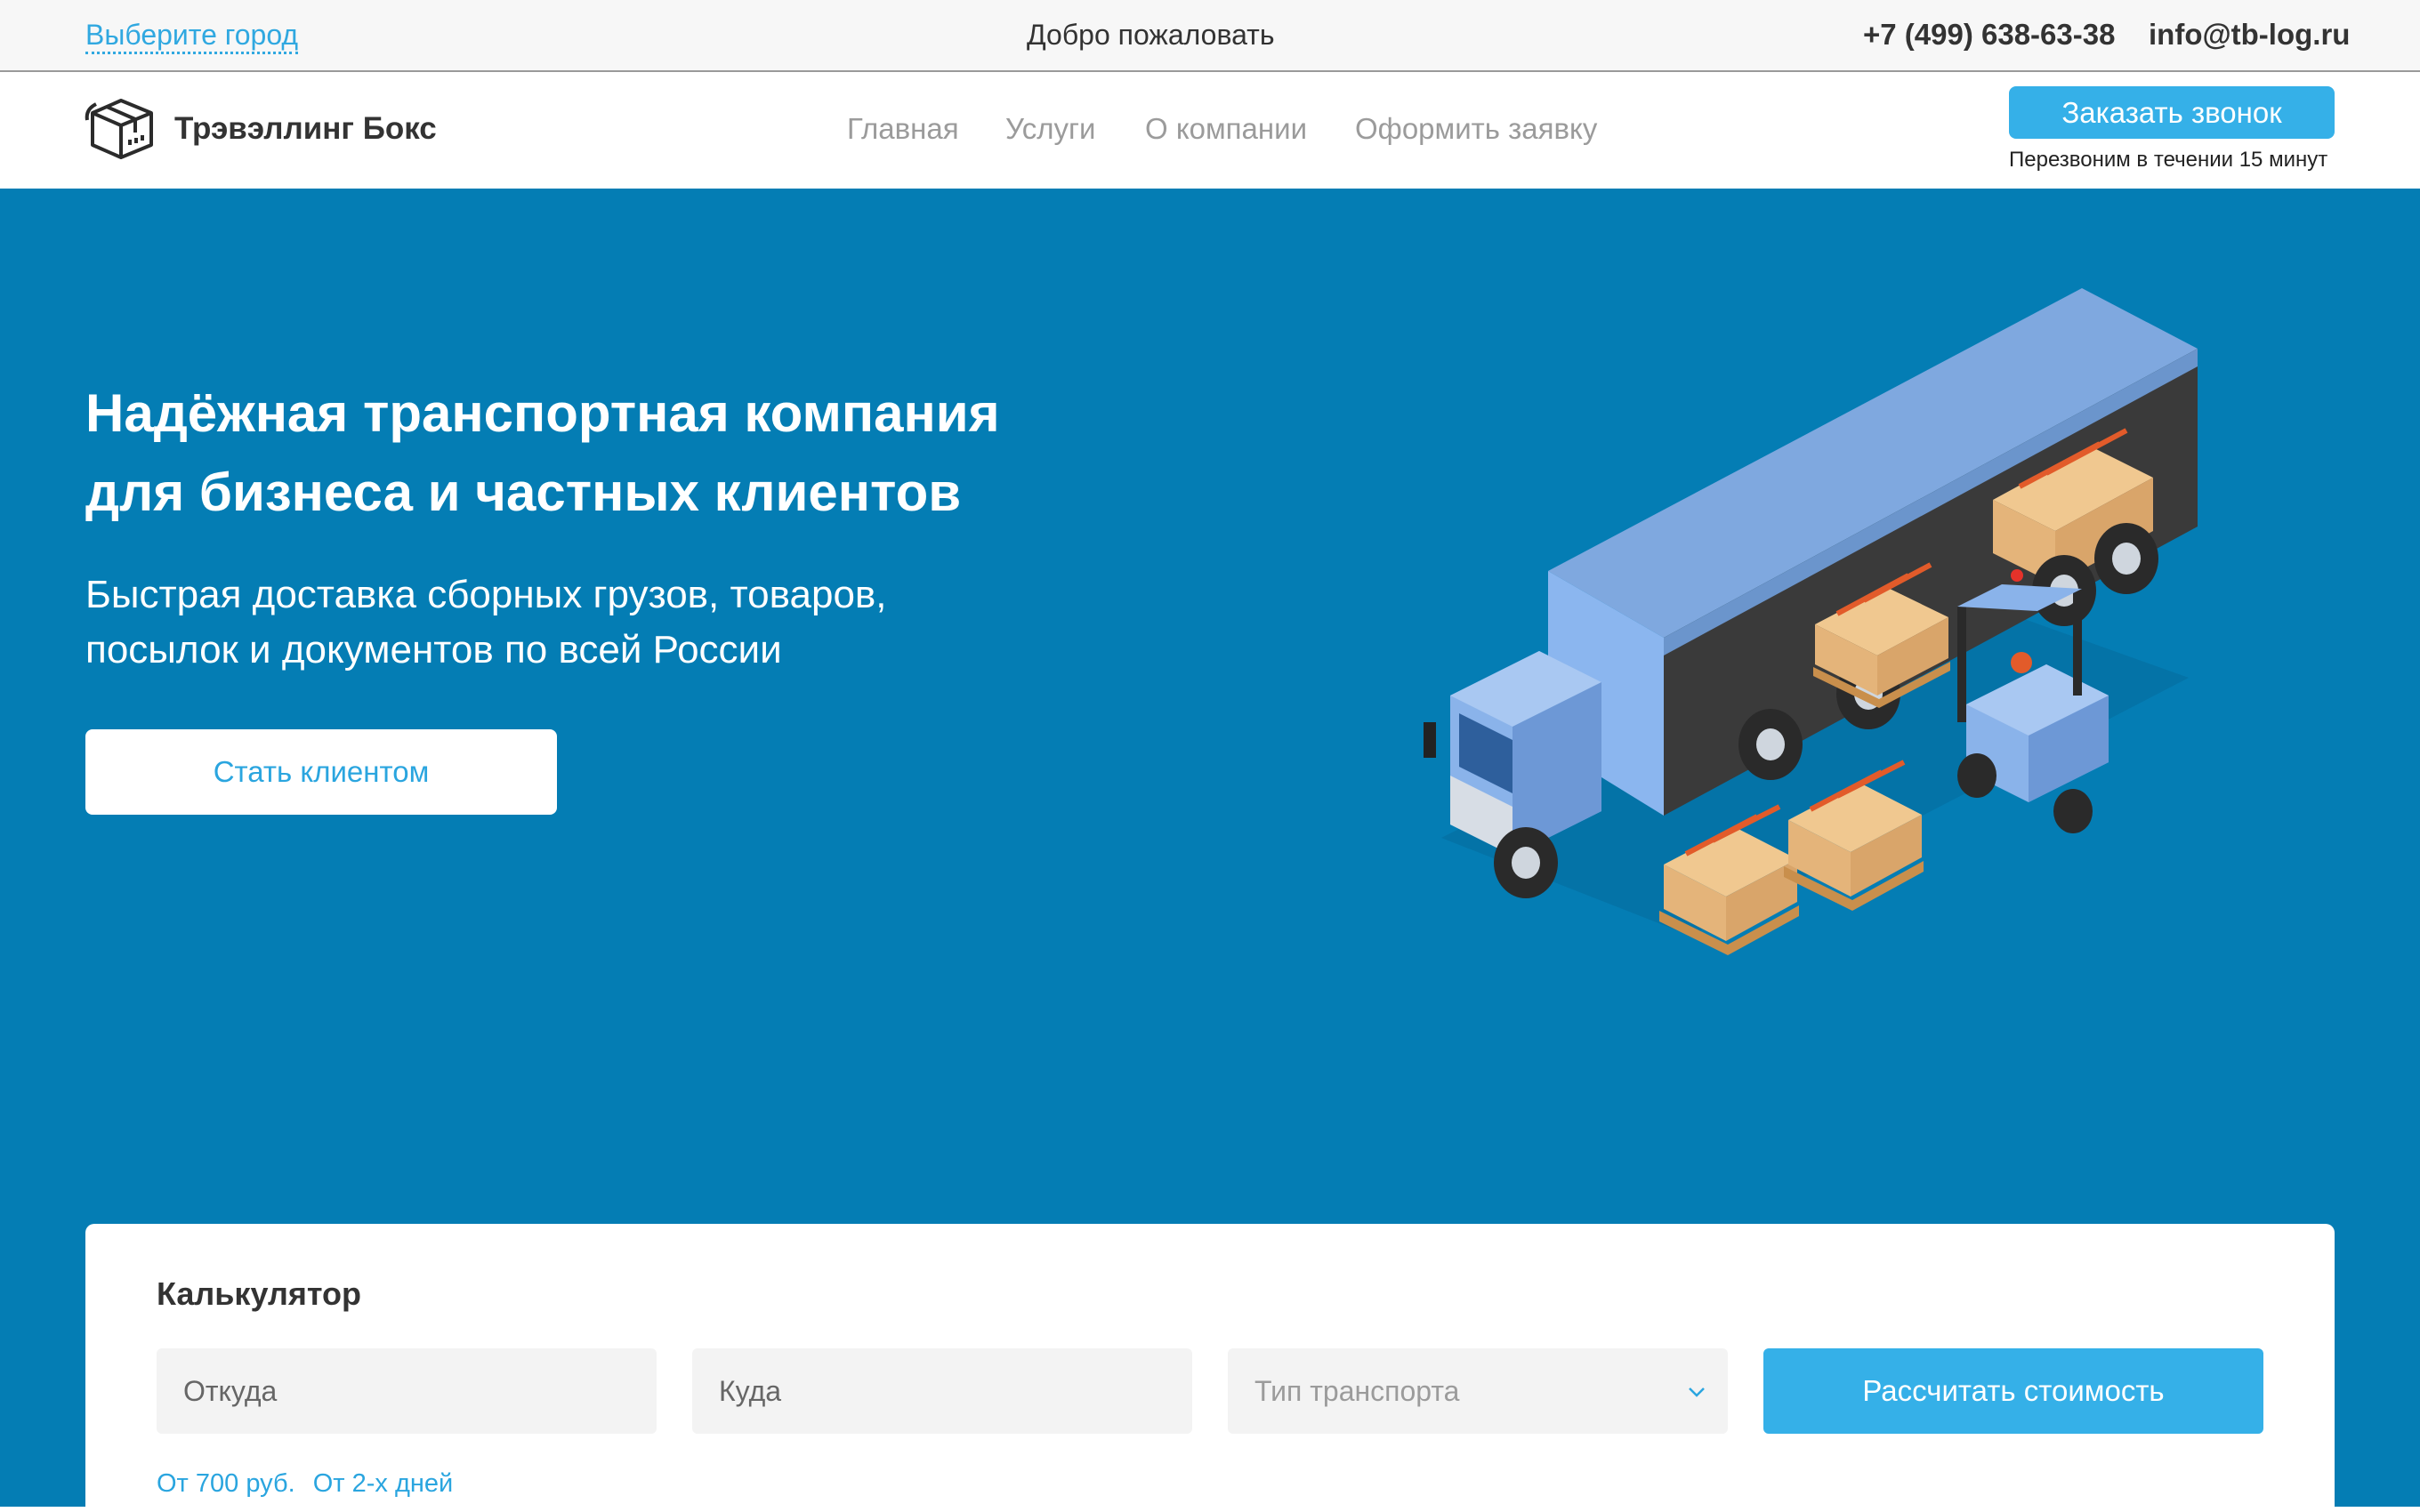  I want to click on price-note: От 700 руб., so click(226, 1484).